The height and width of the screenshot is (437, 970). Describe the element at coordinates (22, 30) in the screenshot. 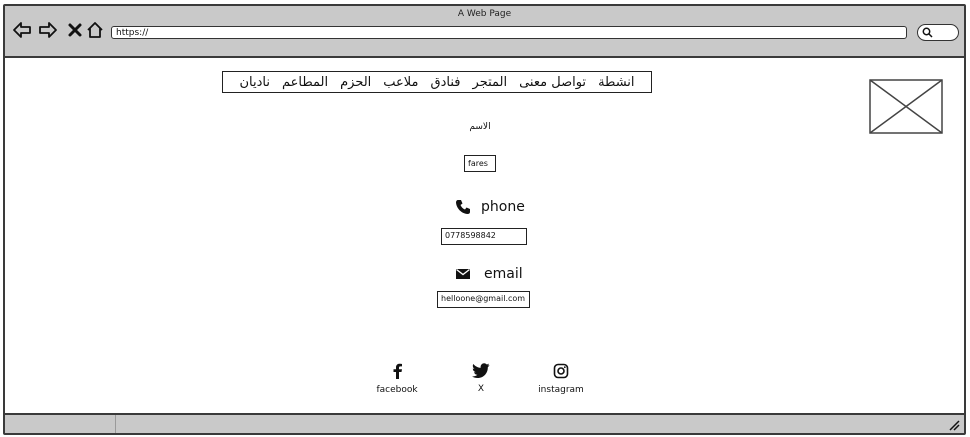

I see `back-arrow-icon` at that location.